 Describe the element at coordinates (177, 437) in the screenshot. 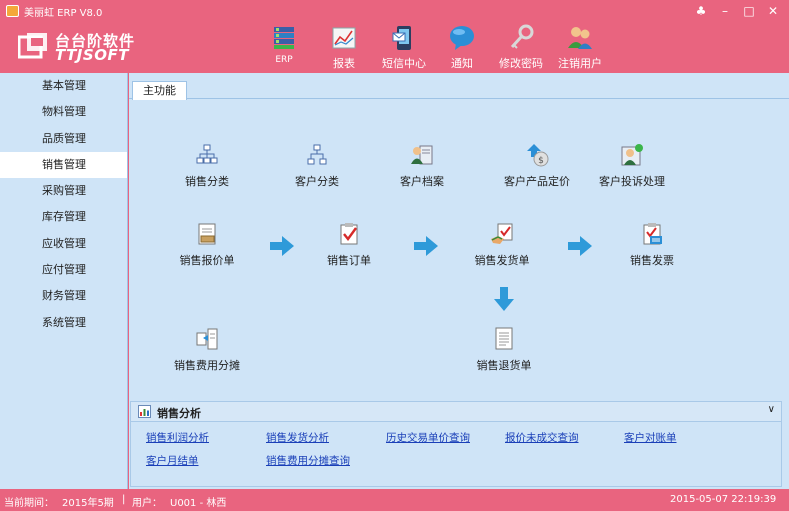

I see `link-sales-profit-analysis: 销售利润分析` at that location.